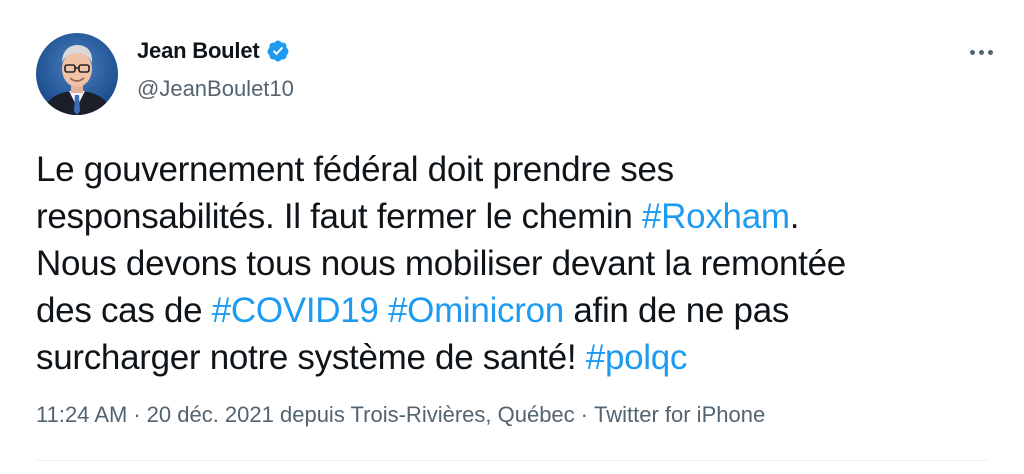 The width and height of the screenshot is (1024, 474). Describe the element at coordinates (355, 169) in the screenshot. I see `tweet-text-segment: Le gouvernement fédéral doit prendre ses` at that location.